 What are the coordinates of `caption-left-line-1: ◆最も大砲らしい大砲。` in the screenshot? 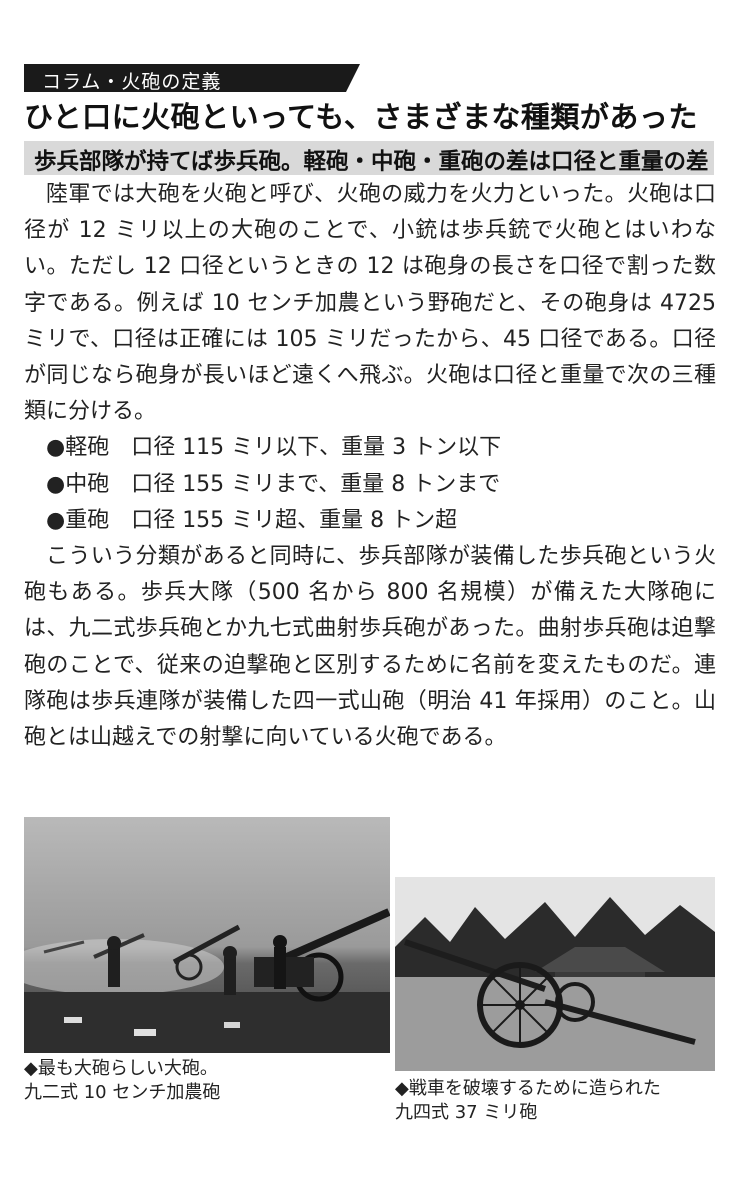 It's located at (121, 1068).